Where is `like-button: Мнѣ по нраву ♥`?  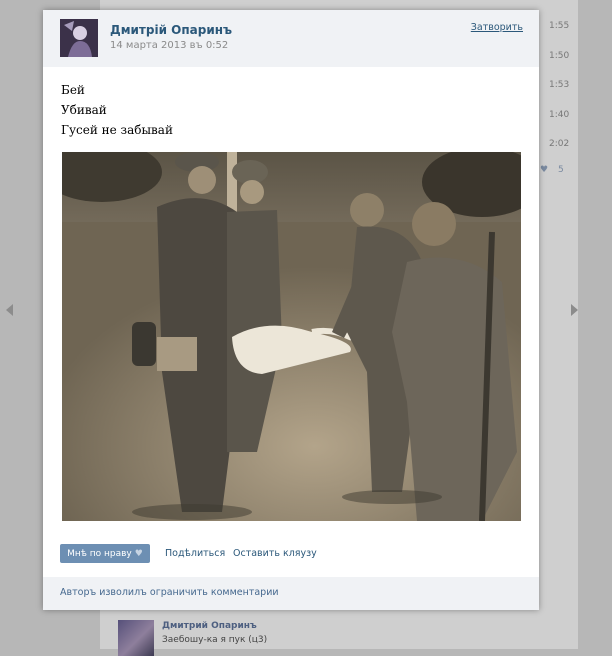 like-button: Мнѣ по нраву ♥ is located at coordinates (105, 553).